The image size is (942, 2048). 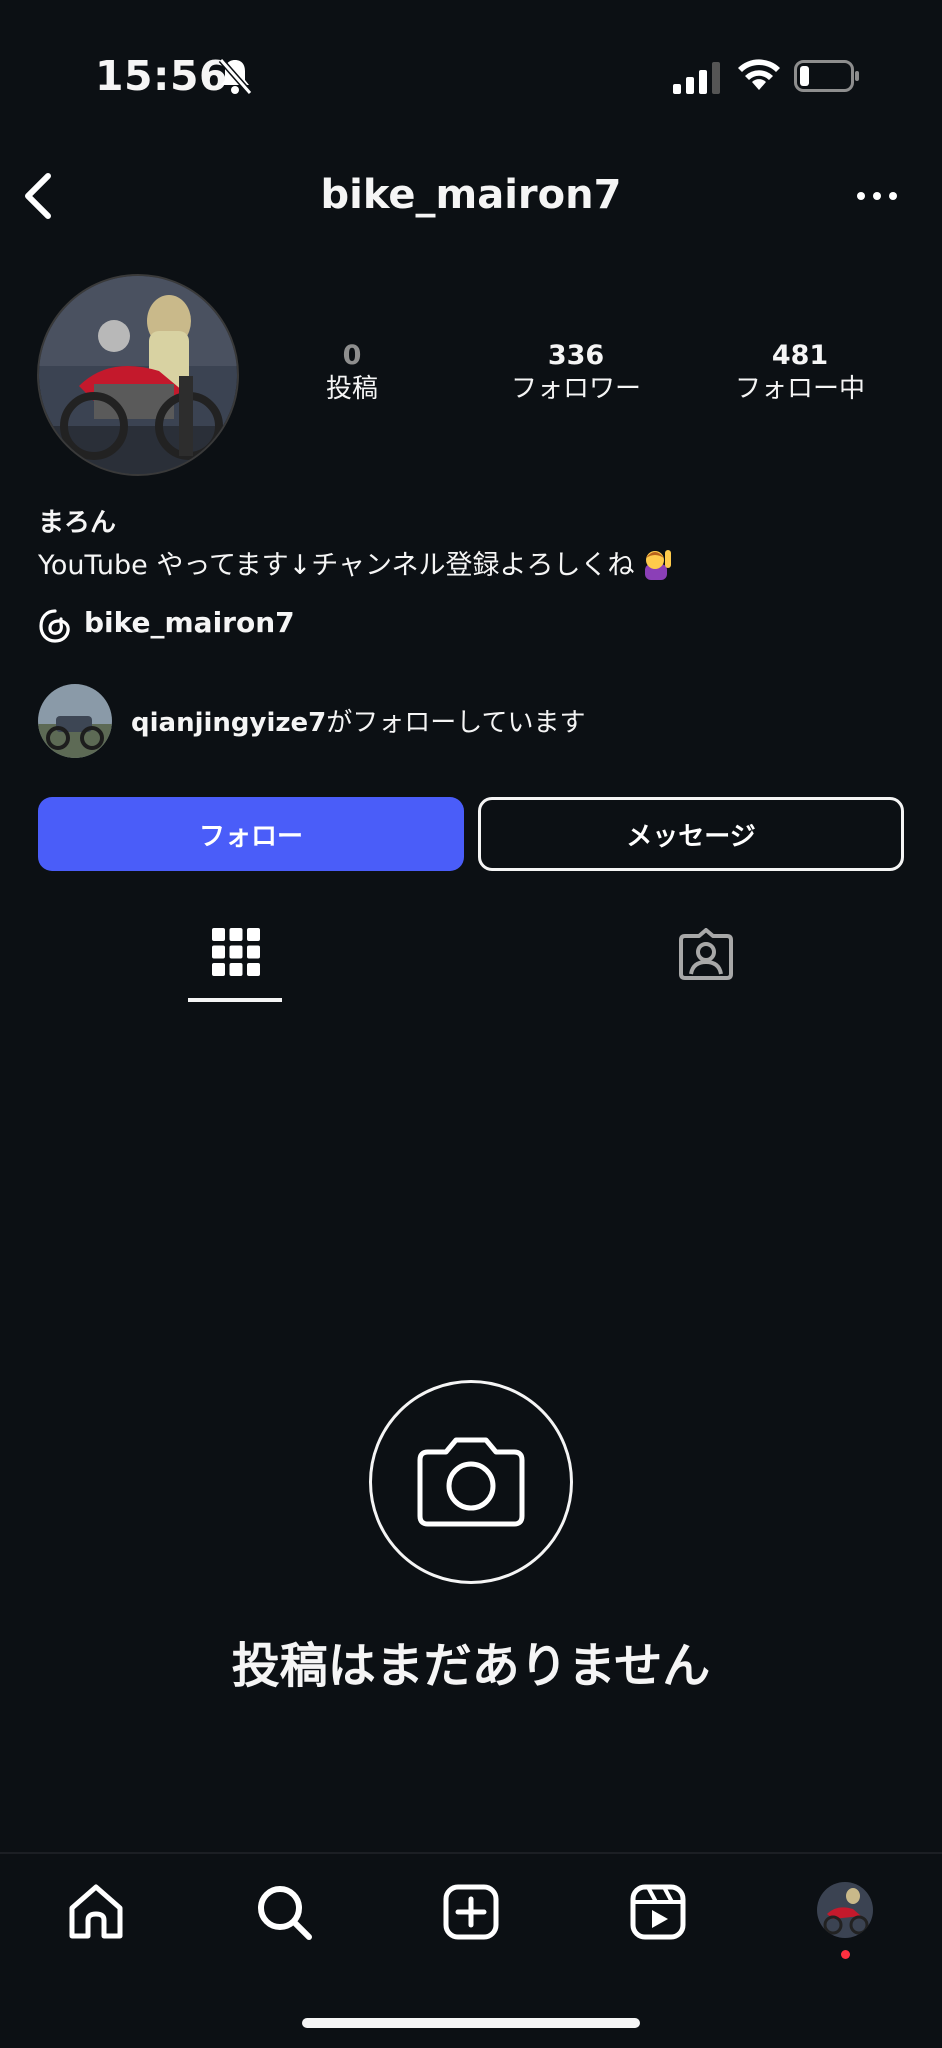 I want to click on mutual-followers-suffix: がフォローしています, so click(x=456, y=723).